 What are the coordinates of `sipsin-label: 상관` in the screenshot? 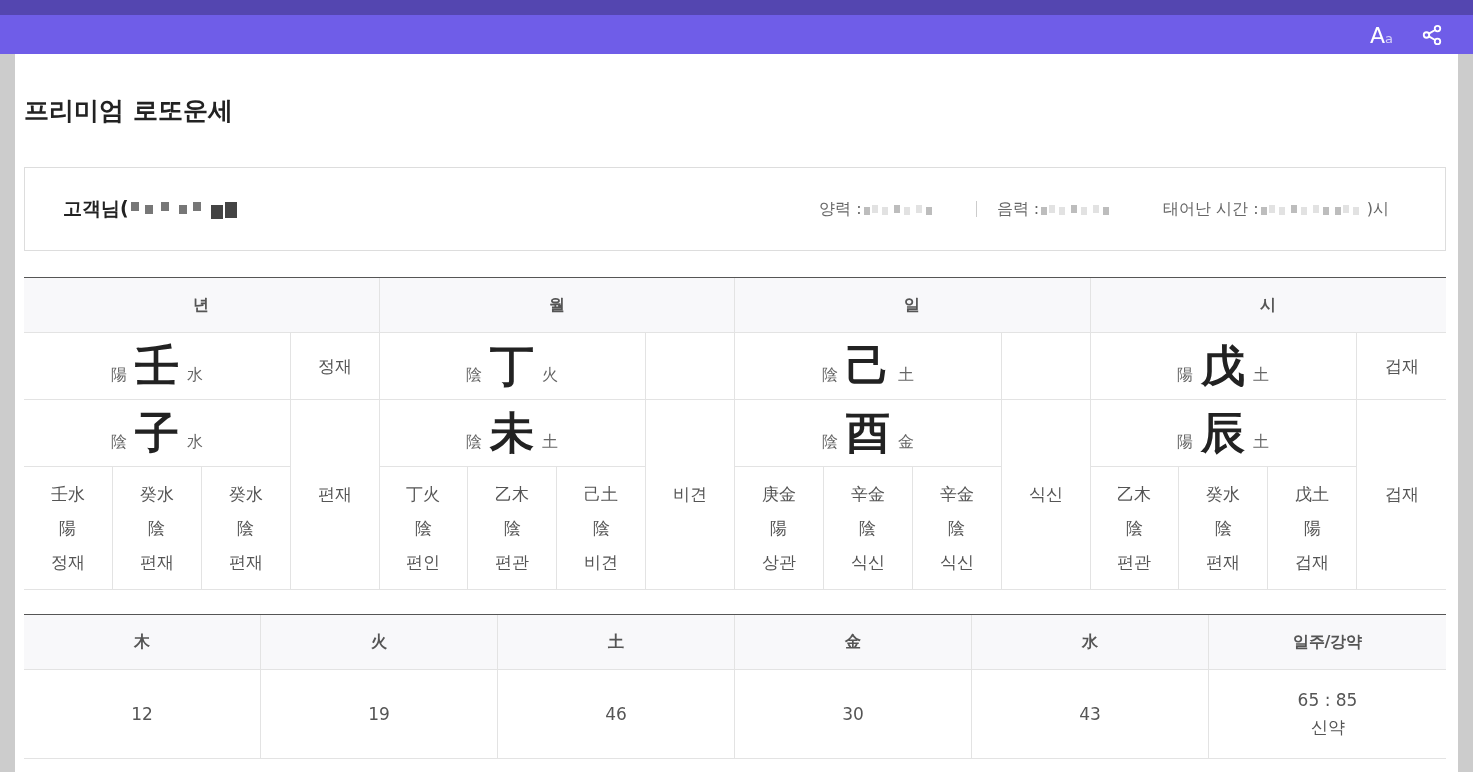 It's located at (778, 562).